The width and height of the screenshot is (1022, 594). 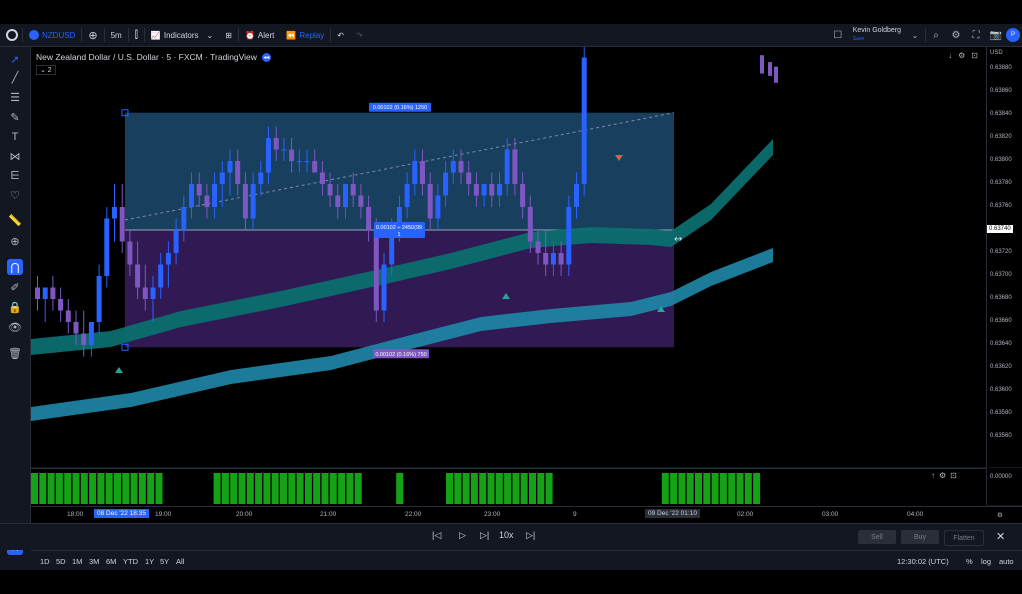 What do you see at coordinates (228, 35) in the screenshot?
I see `templates-button: ⊞` at bounding box center [228, 35].